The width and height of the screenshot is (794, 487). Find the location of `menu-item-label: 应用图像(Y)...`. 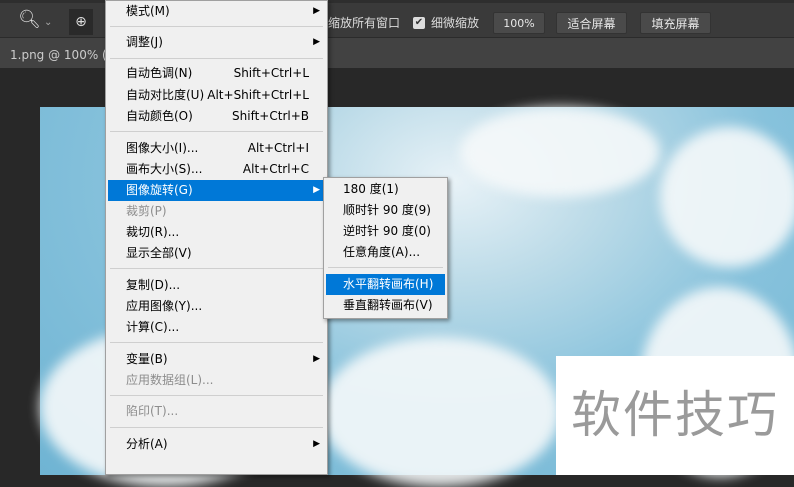

menu-item-label: 应用图像(Y)... is located at coordinates (164, 306).